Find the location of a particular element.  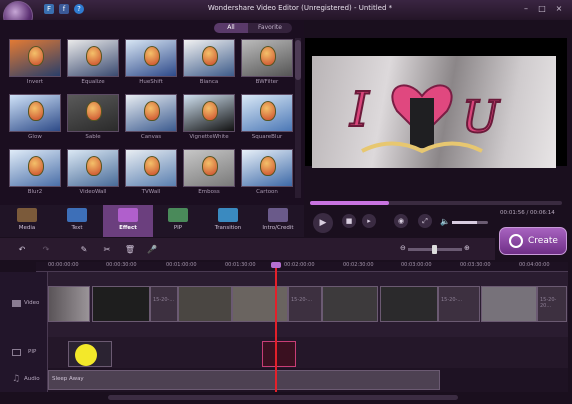

effect-label: Emboss is located at coordinates (209, 192).